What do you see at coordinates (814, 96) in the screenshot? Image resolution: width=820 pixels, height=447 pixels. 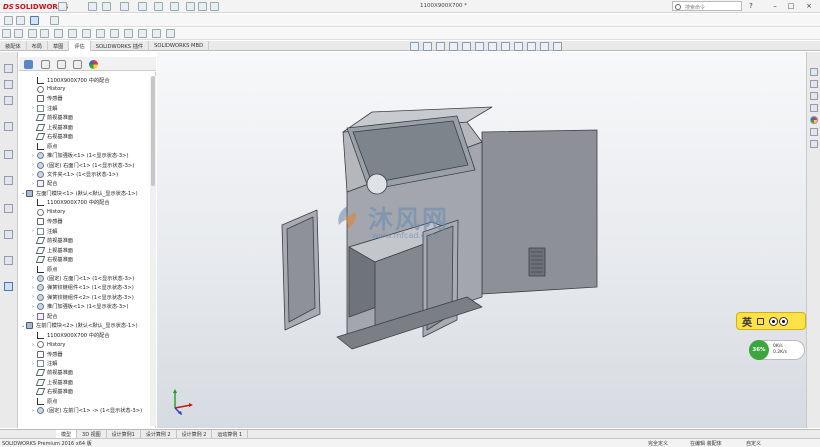 I see `file-explorer-tab-icon` at bounding box center [814, 96].